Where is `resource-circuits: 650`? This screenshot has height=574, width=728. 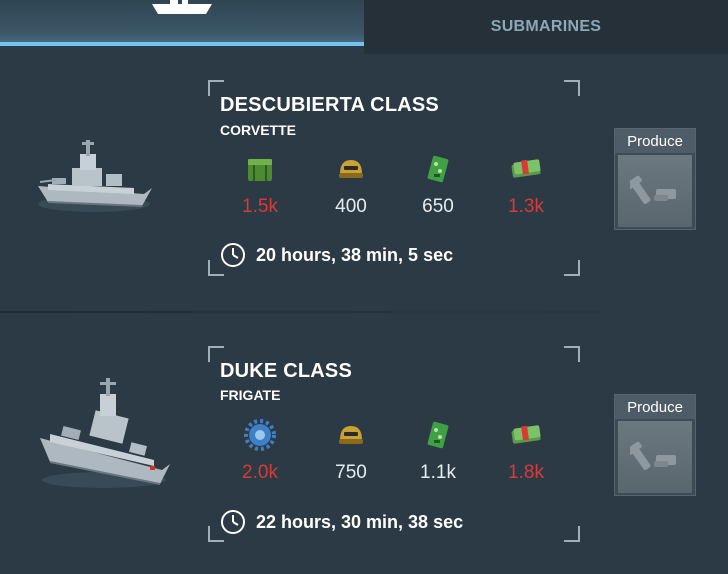
resource-circuits: 650 is located at coordinates (438, 185).